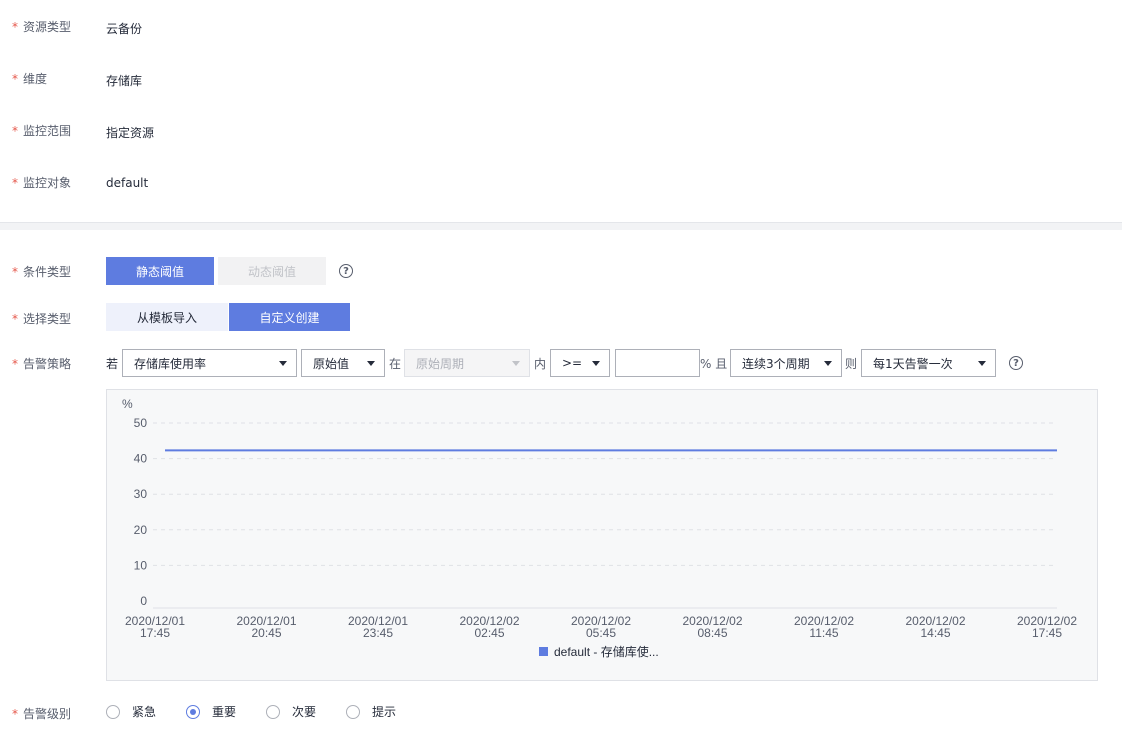  Describe the element at coordinates (851, 364) in the screenshot. I see `then-text: 则` at that location.